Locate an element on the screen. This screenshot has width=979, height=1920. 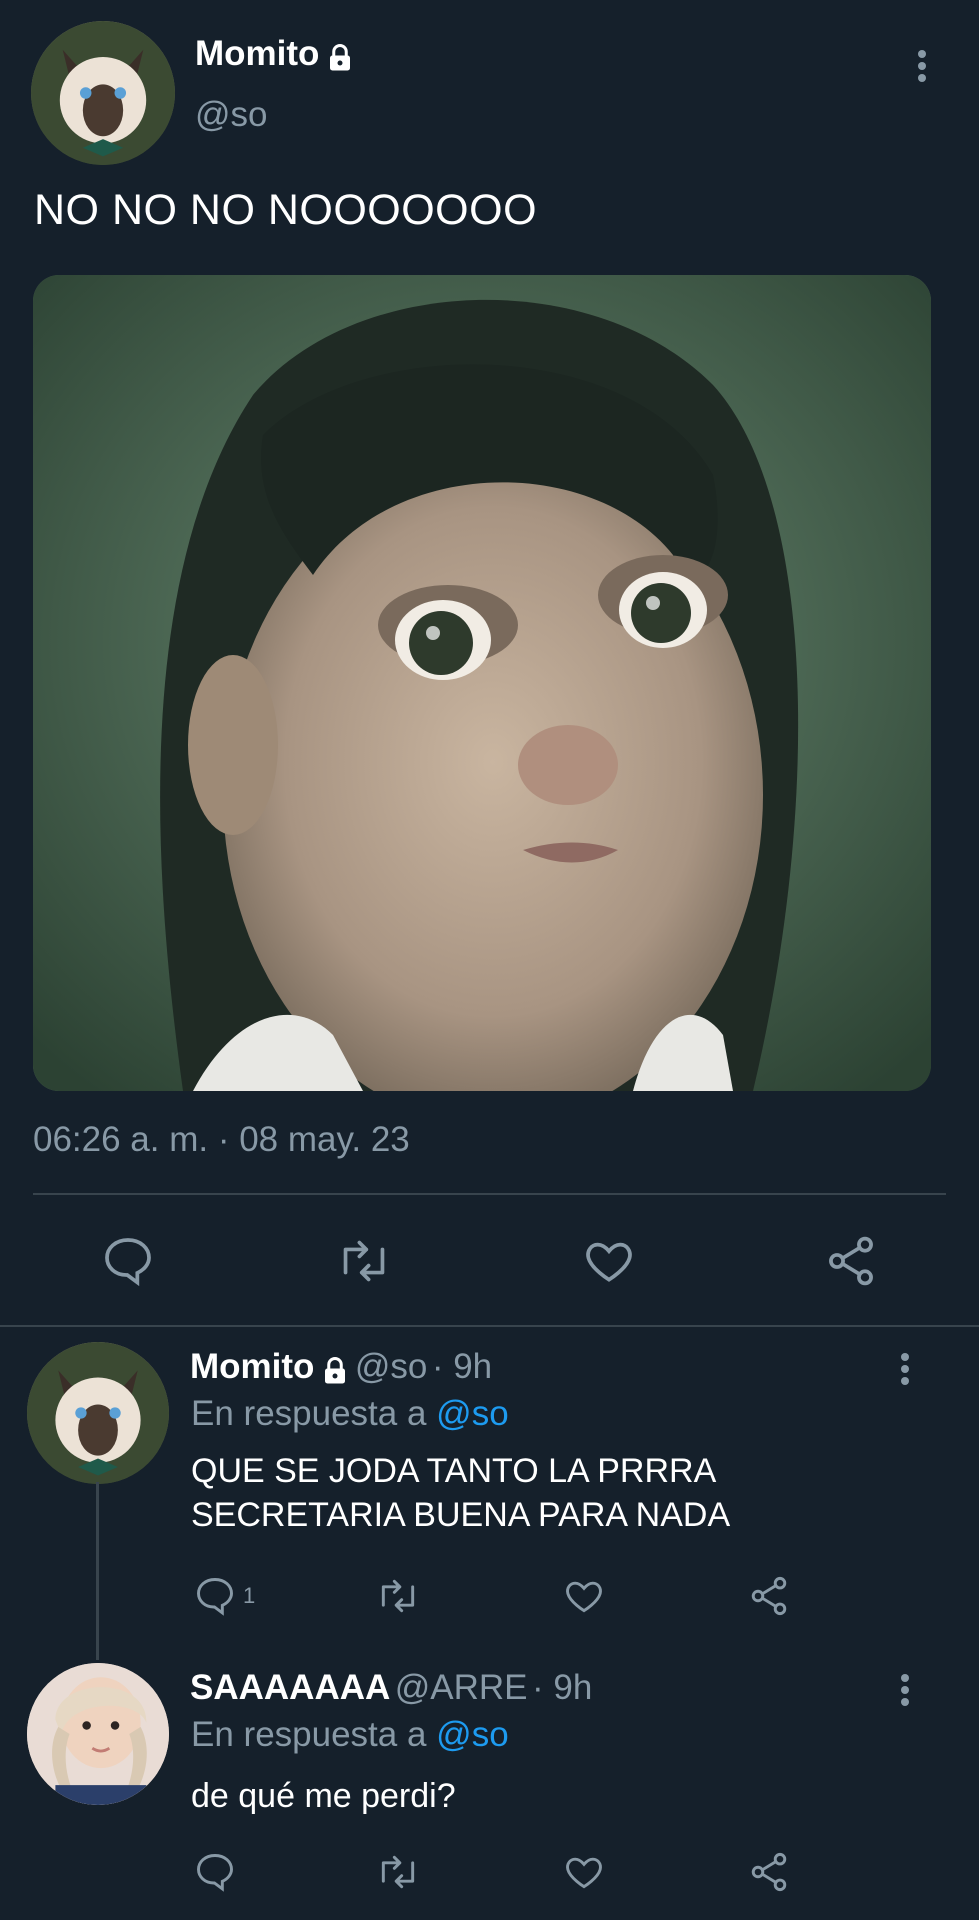
author-avatar is located at coordinates (103, 93).